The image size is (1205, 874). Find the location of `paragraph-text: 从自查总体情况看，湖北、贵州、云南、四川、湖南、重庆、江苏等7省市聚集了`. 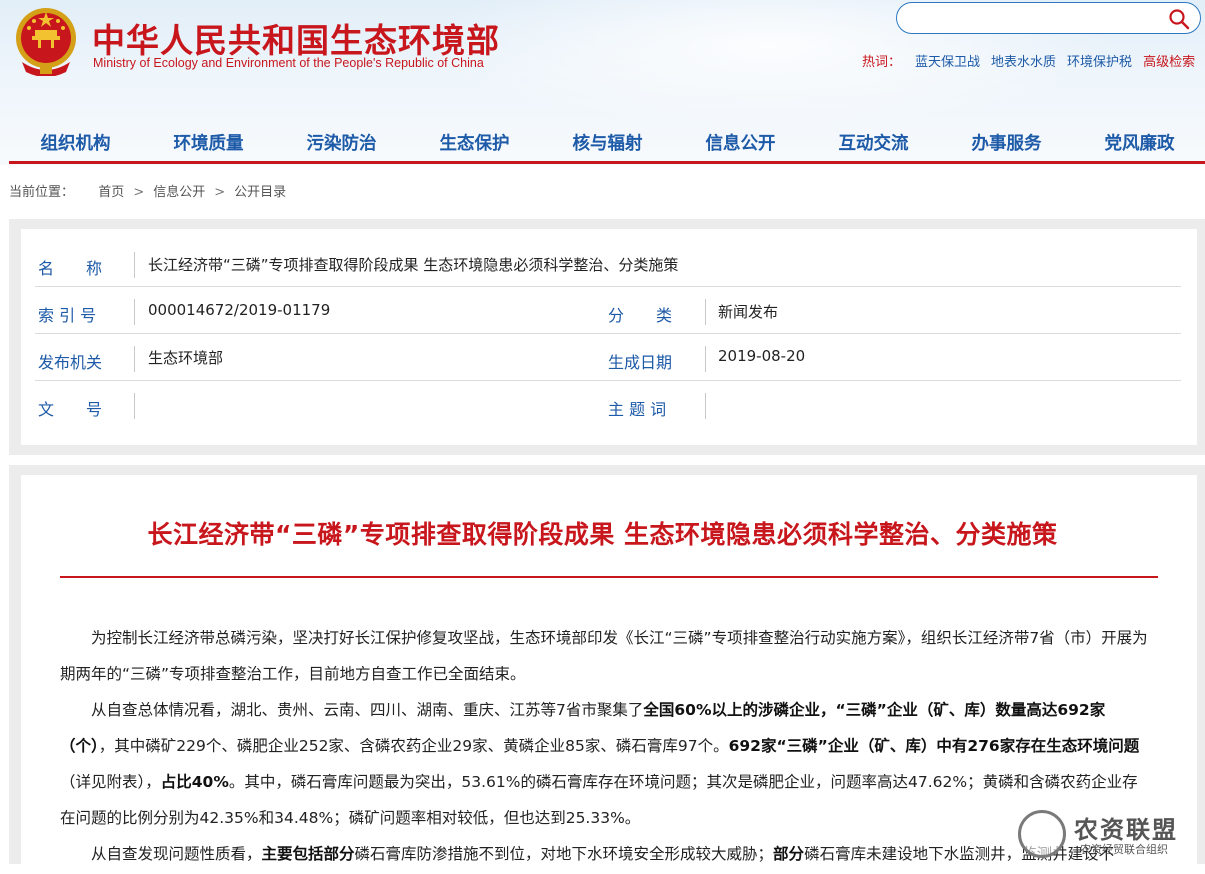

paragraph-text: 从自查总体情况看，湖北、贵州、云南、四川、湖南、重庆、江苏等7省市聚集了 is located at coordinates (367, 710).